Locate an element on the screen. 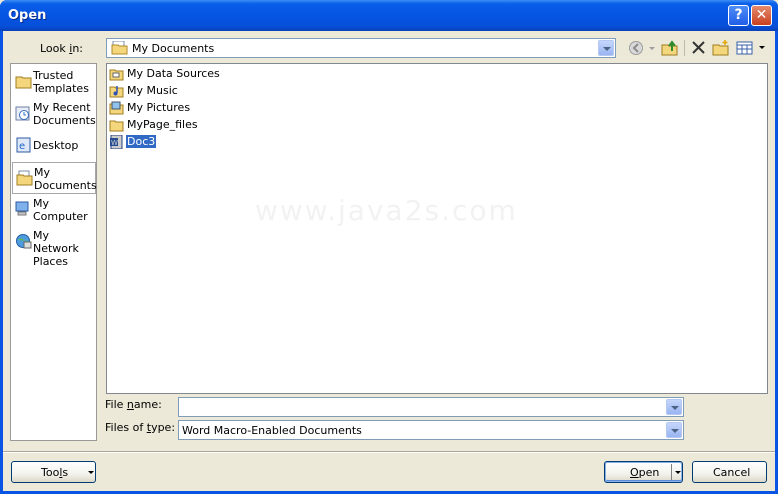 The image size is (778, 494). new-folder-button is located at coordinates (721, 48).